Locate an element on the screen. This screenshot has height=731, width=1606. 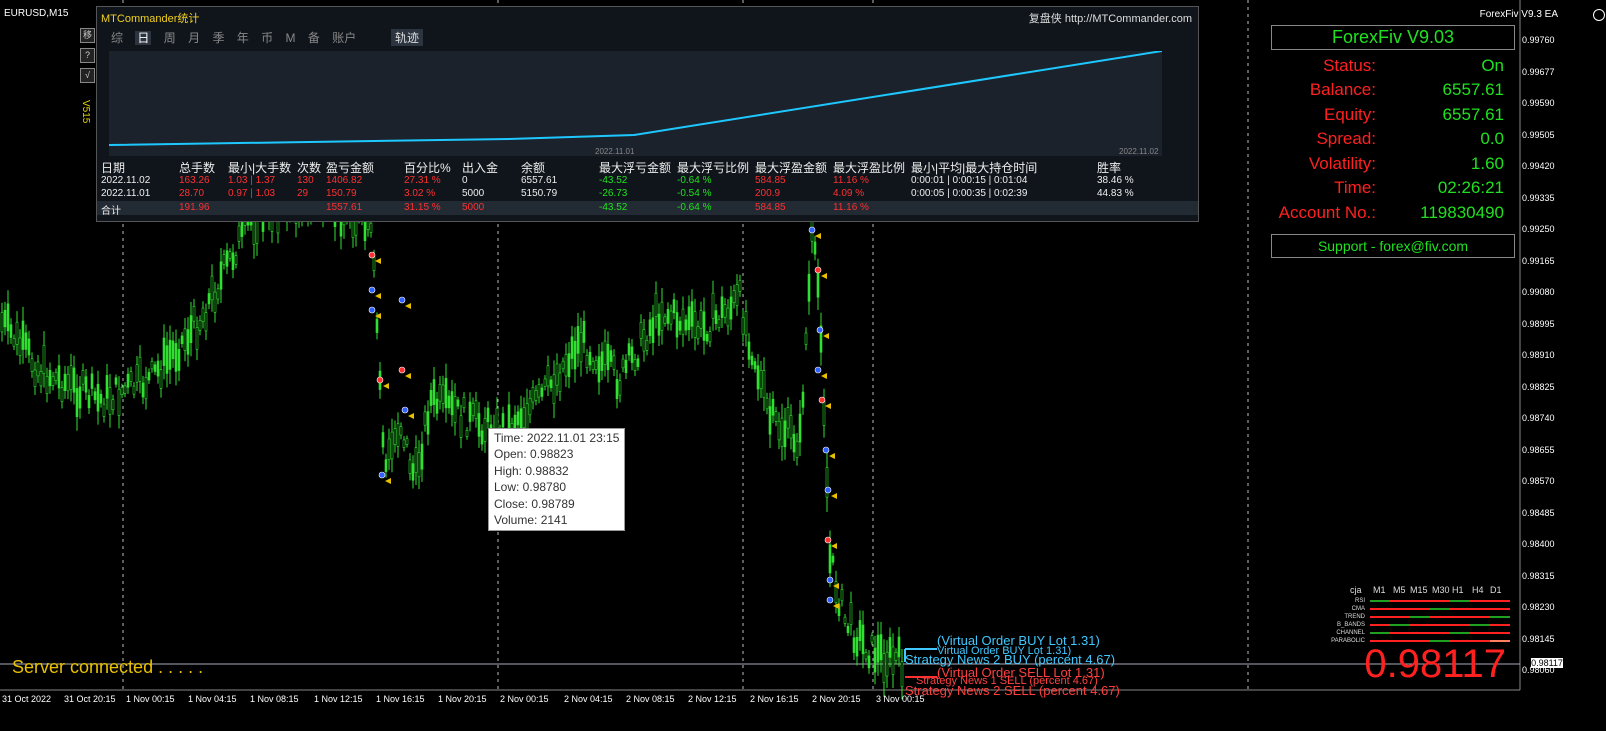
tab-m: M is located at coordinates (291, 38).